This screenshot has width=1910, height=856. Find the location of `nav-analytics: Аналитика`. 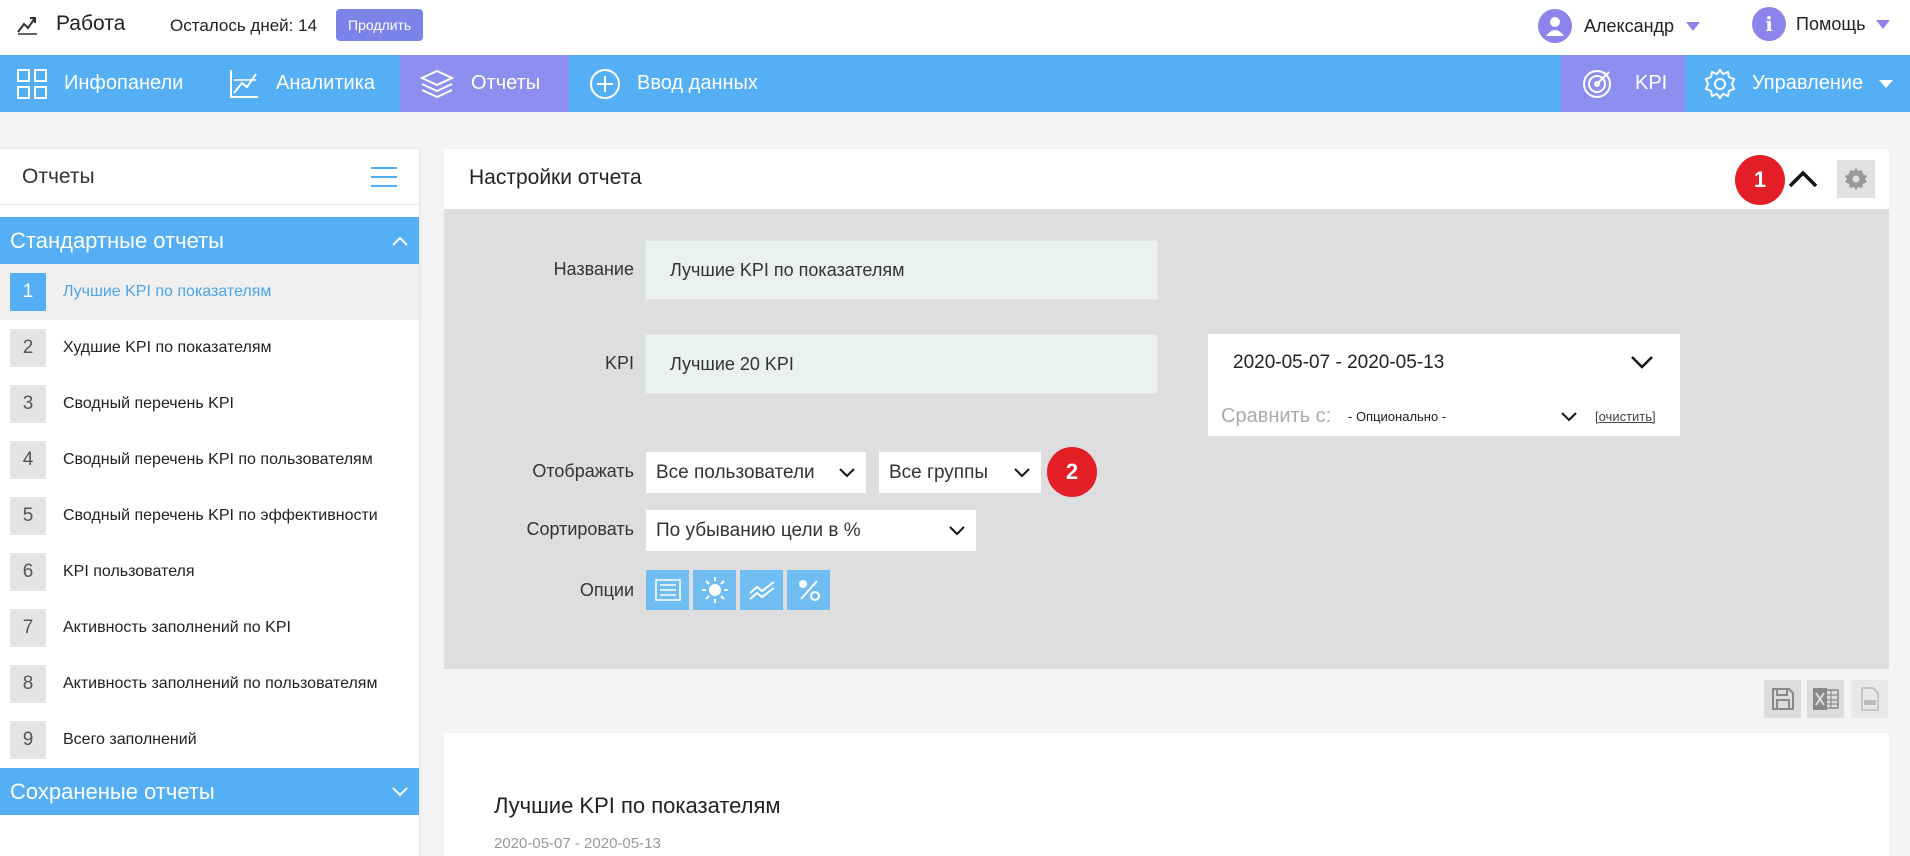

nav-analytics: Аналитика is located at coordinates (305, 83).